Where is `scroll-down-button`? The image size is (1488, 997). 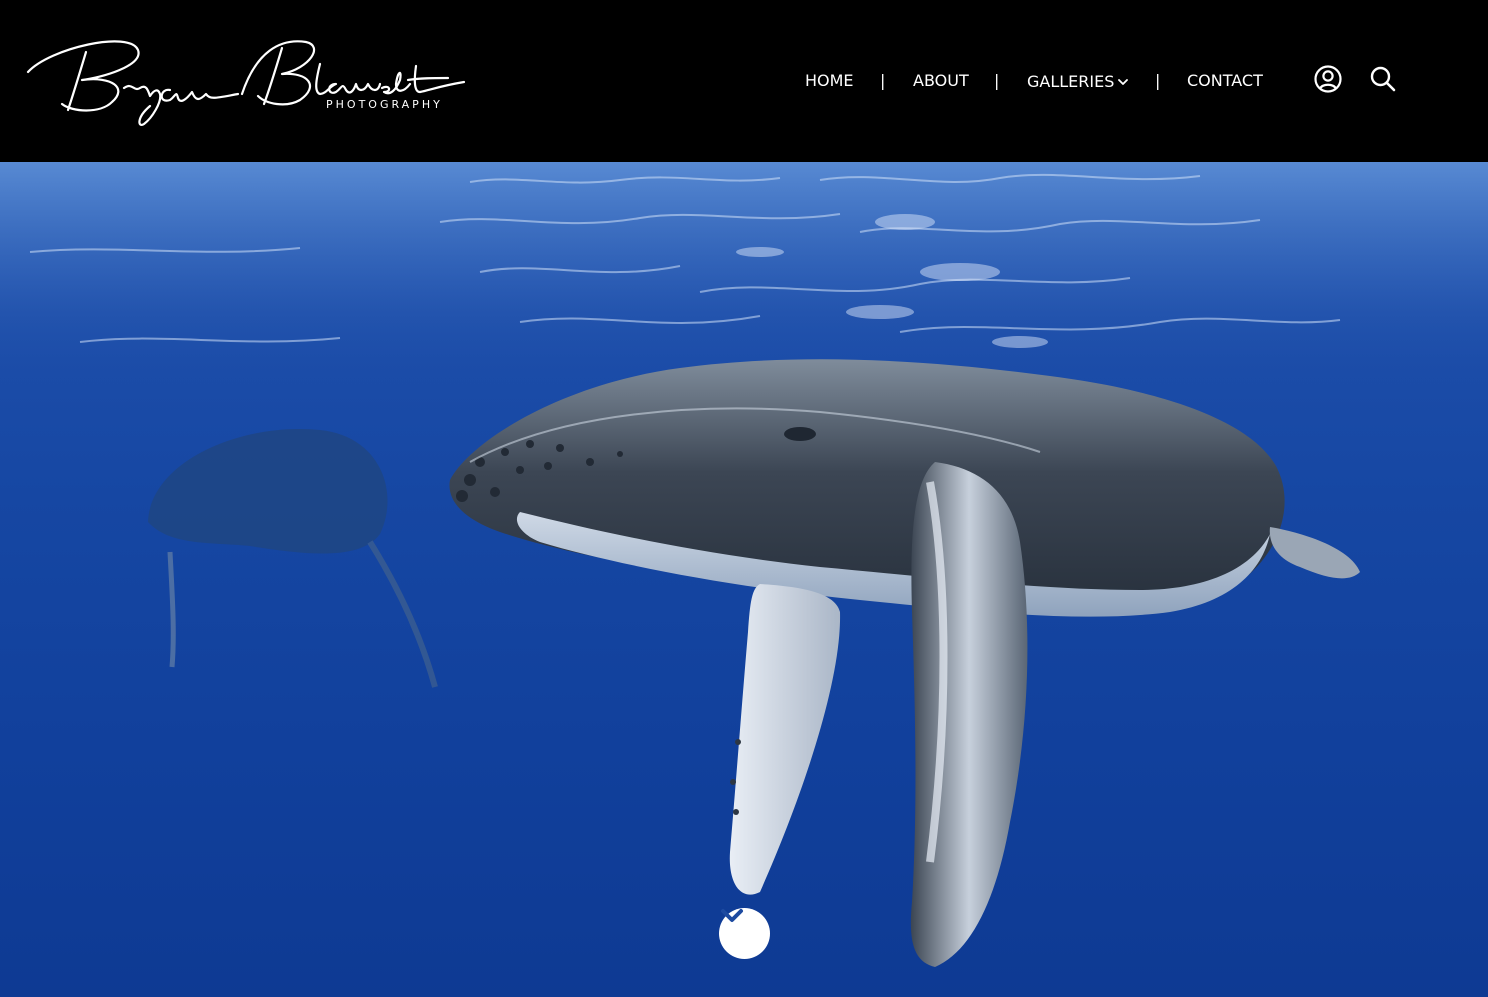
scroll-down-button is located at coordinates (744, 933).